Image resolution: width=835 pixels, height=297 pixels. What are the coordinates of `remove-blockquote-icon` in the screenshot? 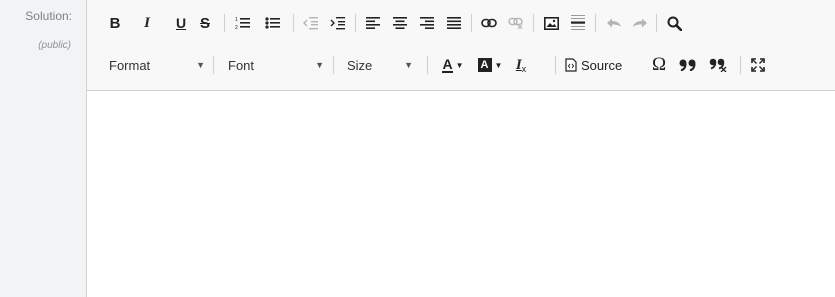 It's located at (719, 65).